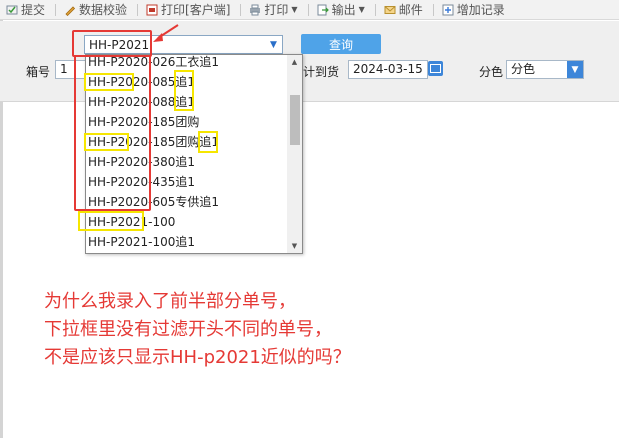 Image resolution: width=619 pixels, height=438 pixels. I want to click on annotation-text-line: 不是应该只显示HH-p2021近似的吗？, so click(197, 357).